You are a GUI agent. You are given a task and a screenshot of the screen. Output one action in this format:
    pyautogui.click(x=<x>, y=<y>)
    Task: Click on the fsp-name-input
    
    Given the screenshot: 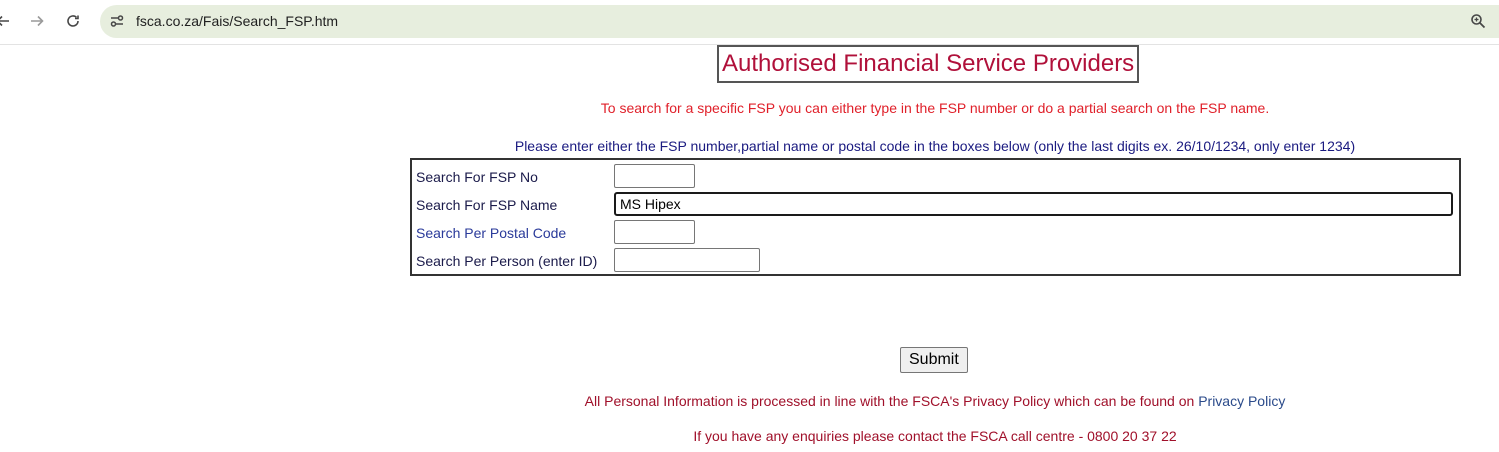 What is the action you would take?
    pyautogui.click(x=1033, y=204)
    